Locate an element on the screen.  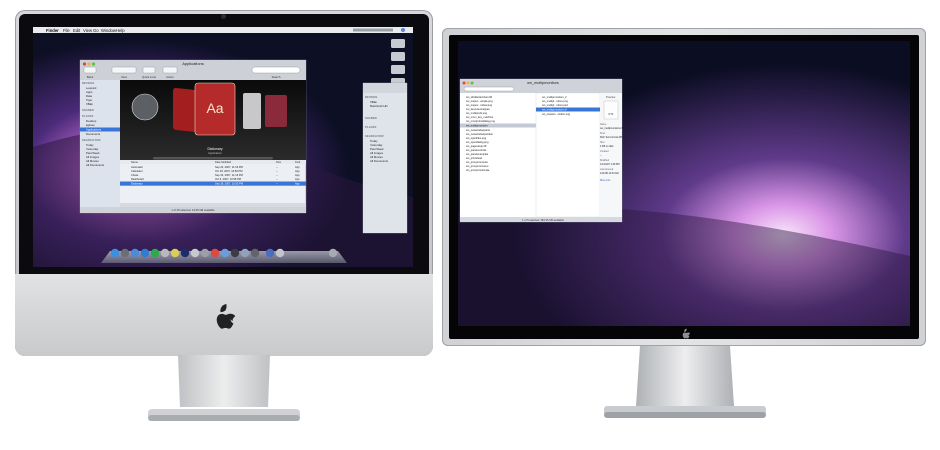
minimize-button is located at coordinates (89, 64).